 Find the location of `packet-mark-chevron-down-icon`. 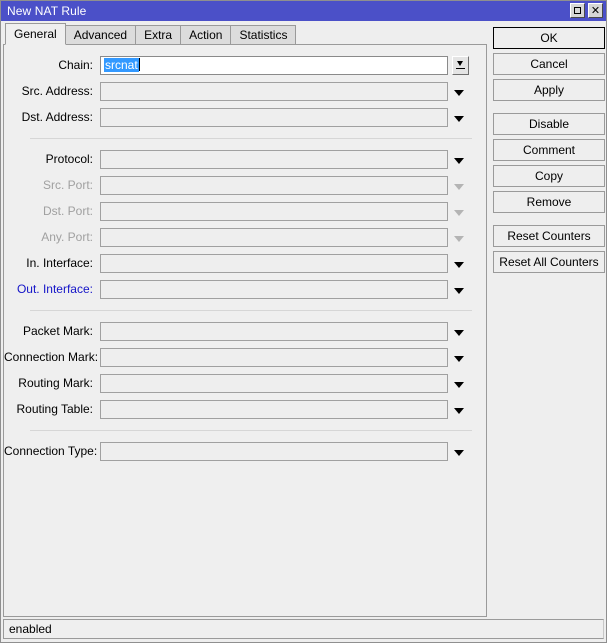

packet-mark-chevron-down-icon is located at coordinates (459, 331).